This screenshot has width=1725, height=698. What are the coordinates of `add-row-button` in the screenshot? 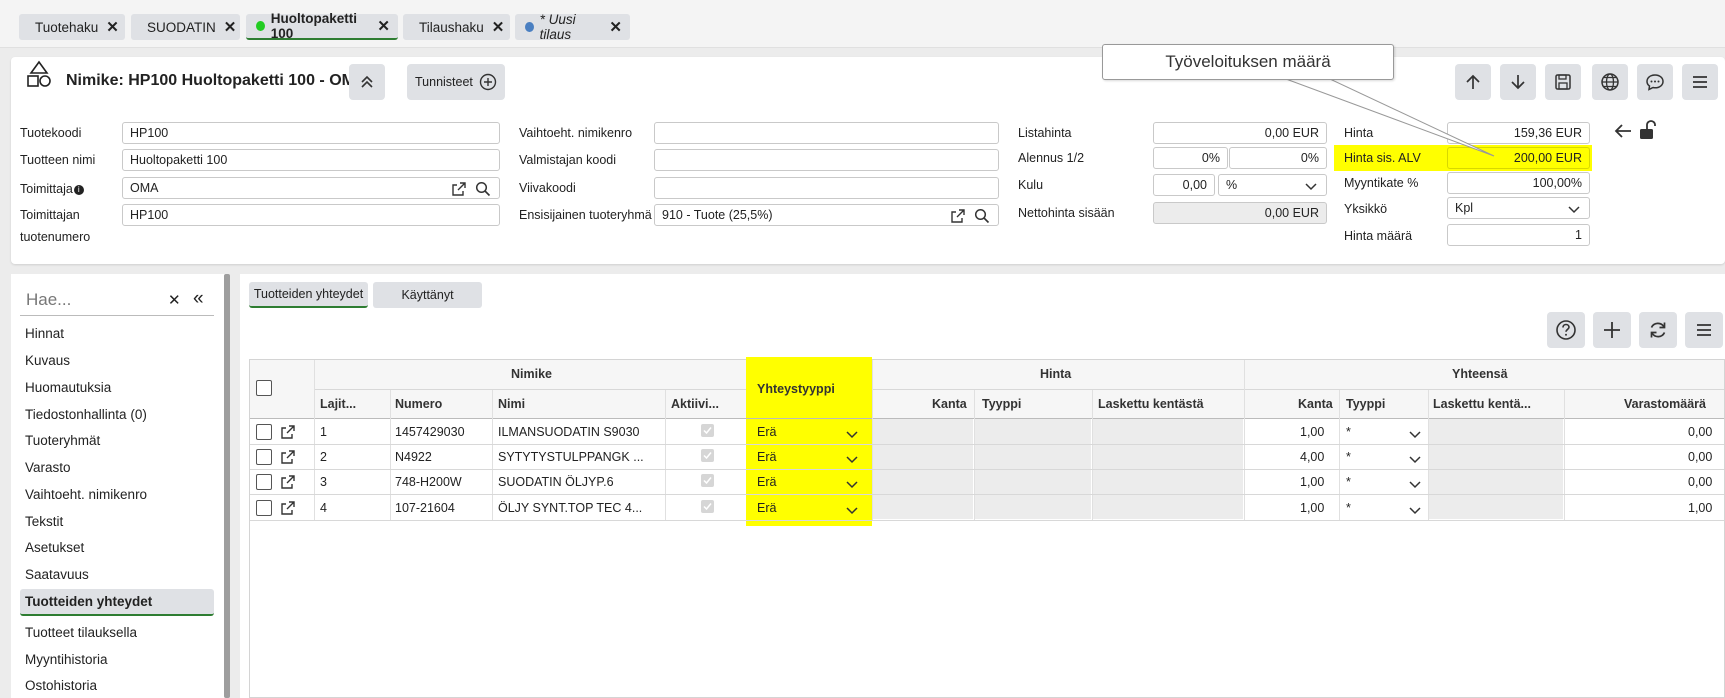 It's located at (1612, 330).